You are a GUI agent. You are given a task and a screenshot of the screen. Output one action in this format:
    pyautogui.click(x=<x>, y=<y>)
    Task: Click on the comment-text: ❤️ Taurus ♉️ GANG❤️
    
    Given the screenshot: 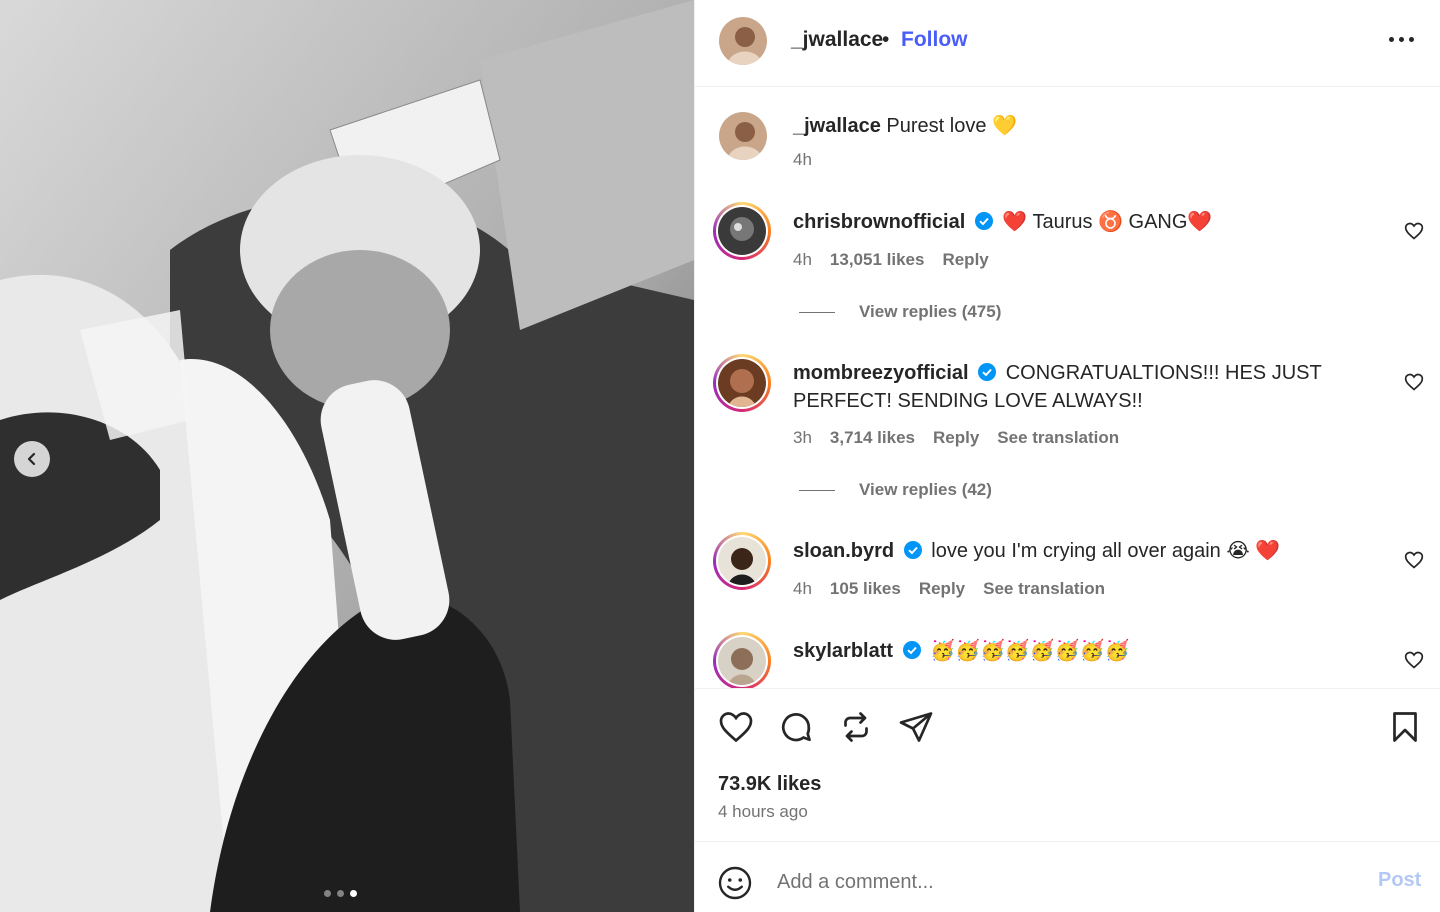 What is the action you would take?
    pyautogui.click(x=1107, y=222)
    